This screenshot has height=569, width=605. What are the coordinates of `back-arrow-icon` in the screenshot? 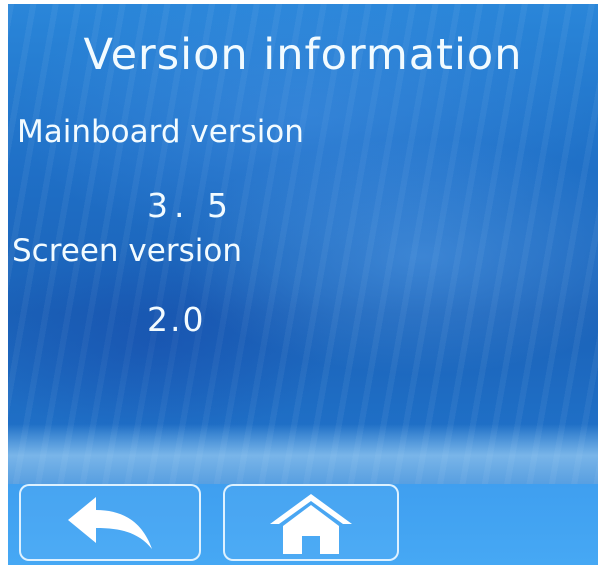 It's located at (110, 522).